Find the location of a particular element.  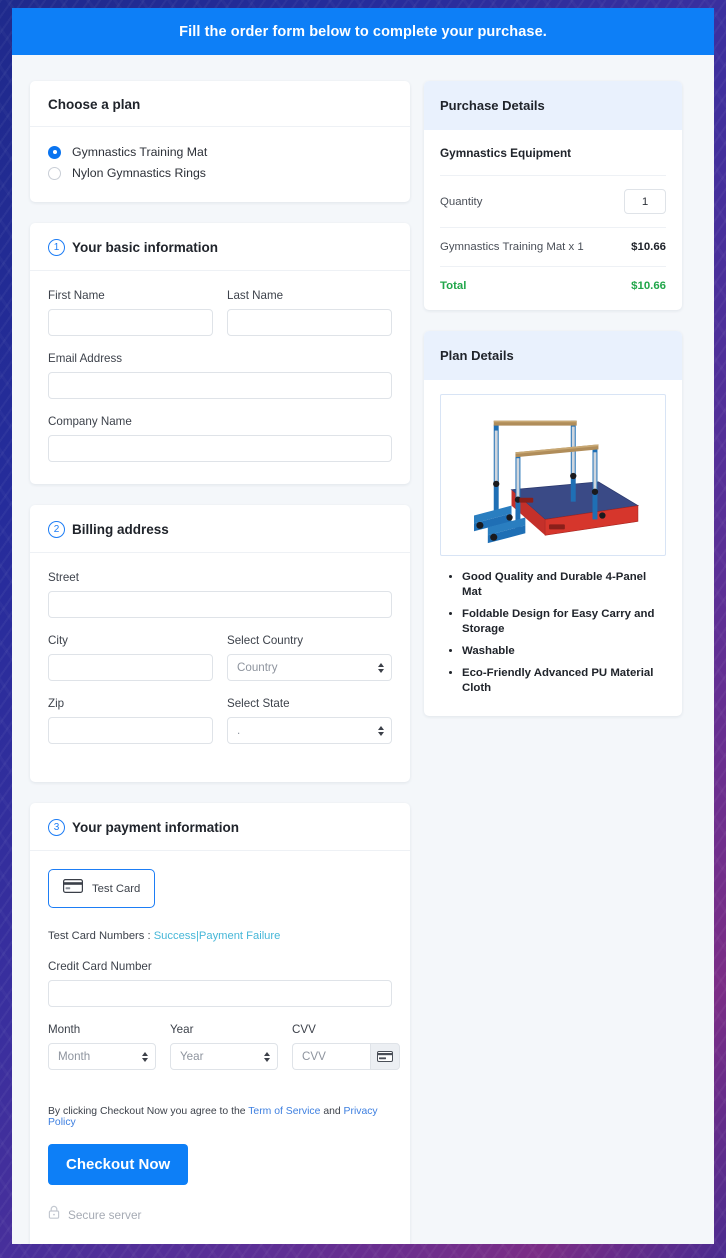

last-name-label: Last Name is located at coordinates (255, 295).